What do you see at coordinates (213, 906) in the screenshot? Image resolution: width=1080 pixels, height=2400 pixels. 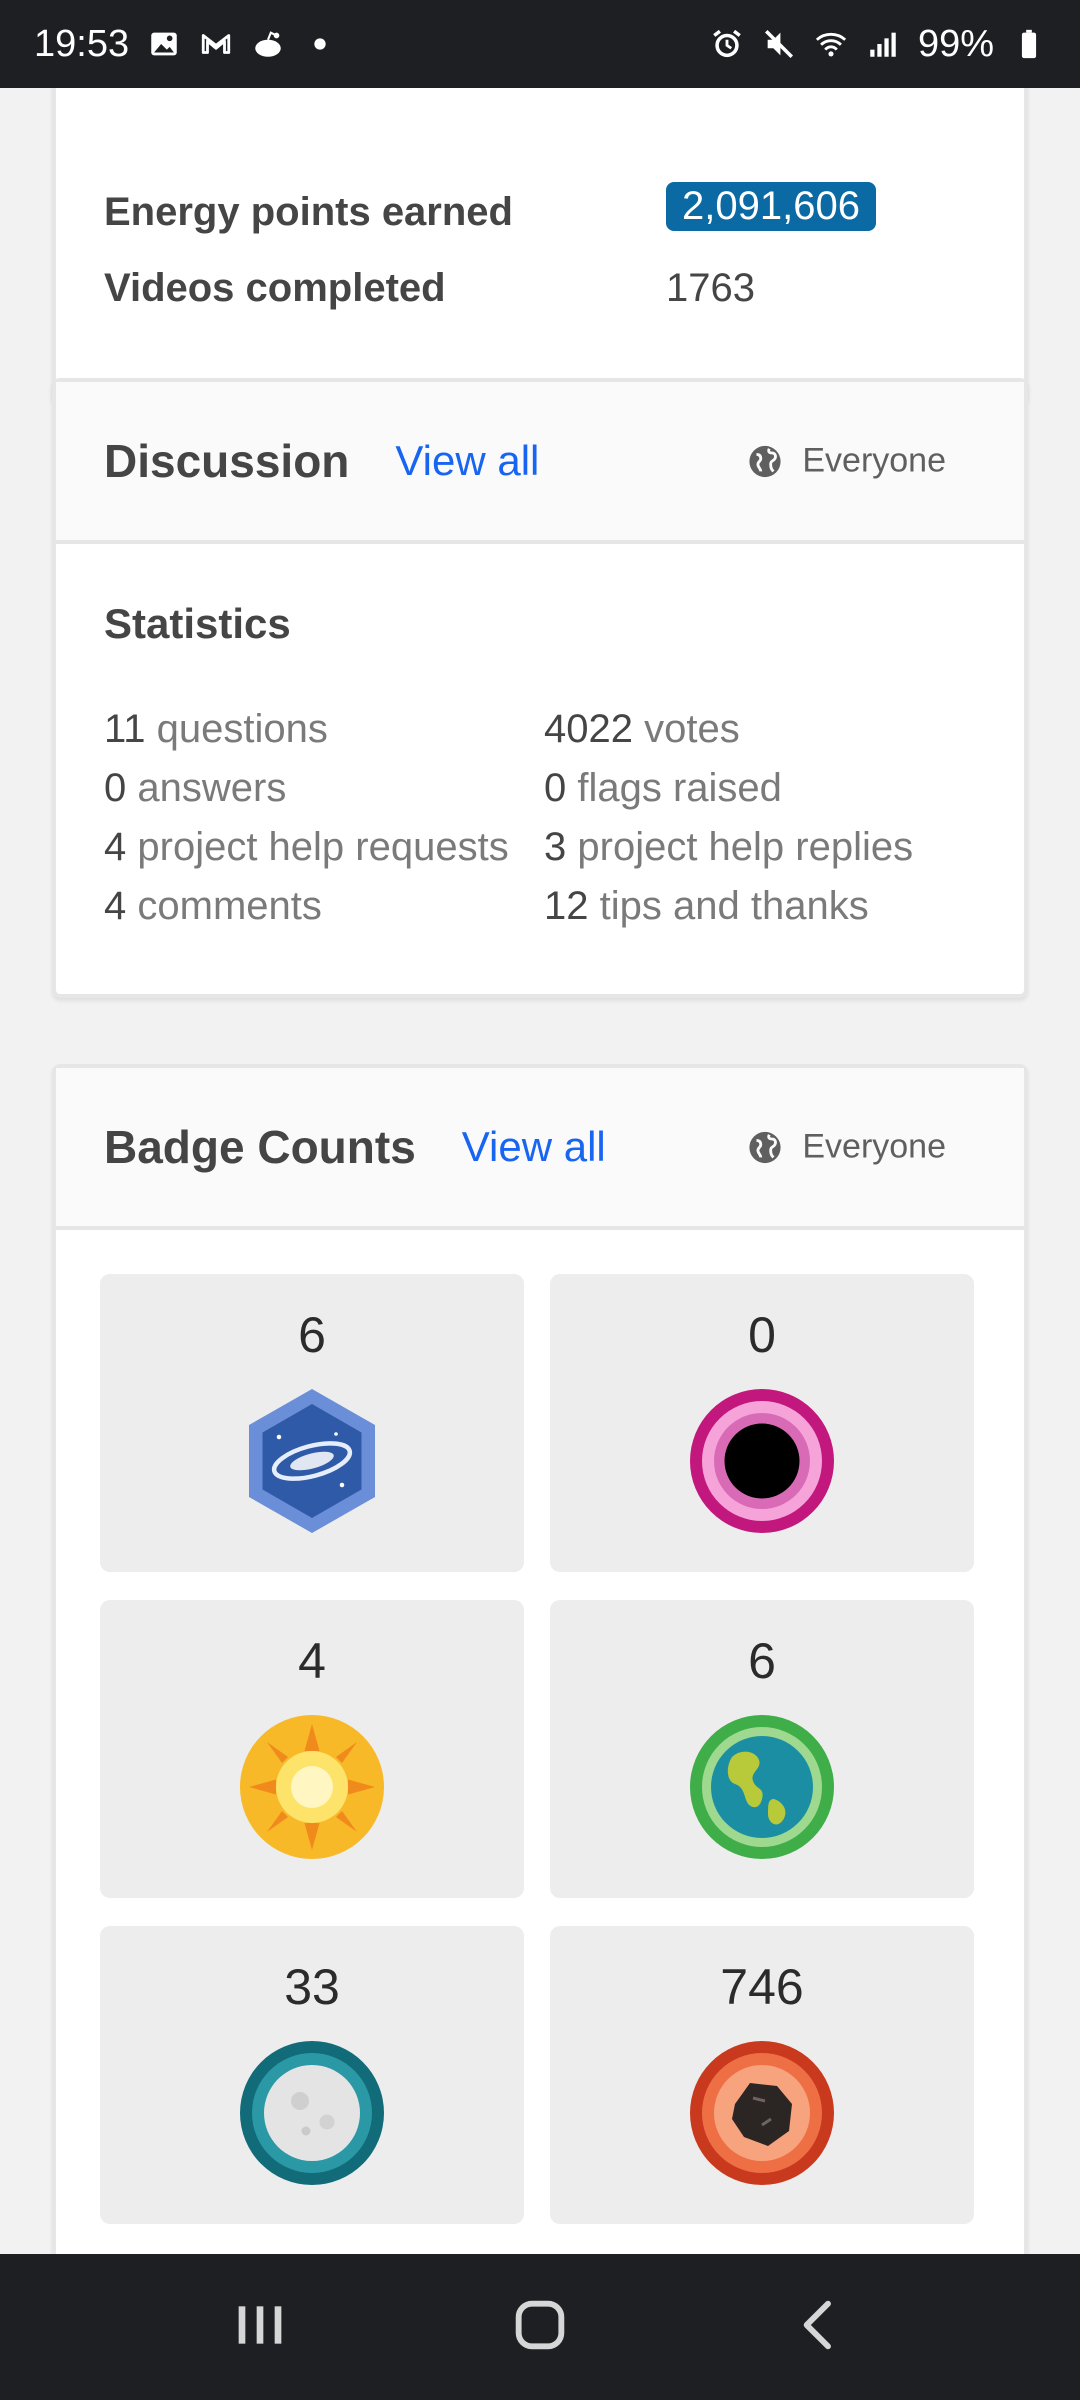 I see `stat-comments: 4 comments` at bounding box center [213, 906].